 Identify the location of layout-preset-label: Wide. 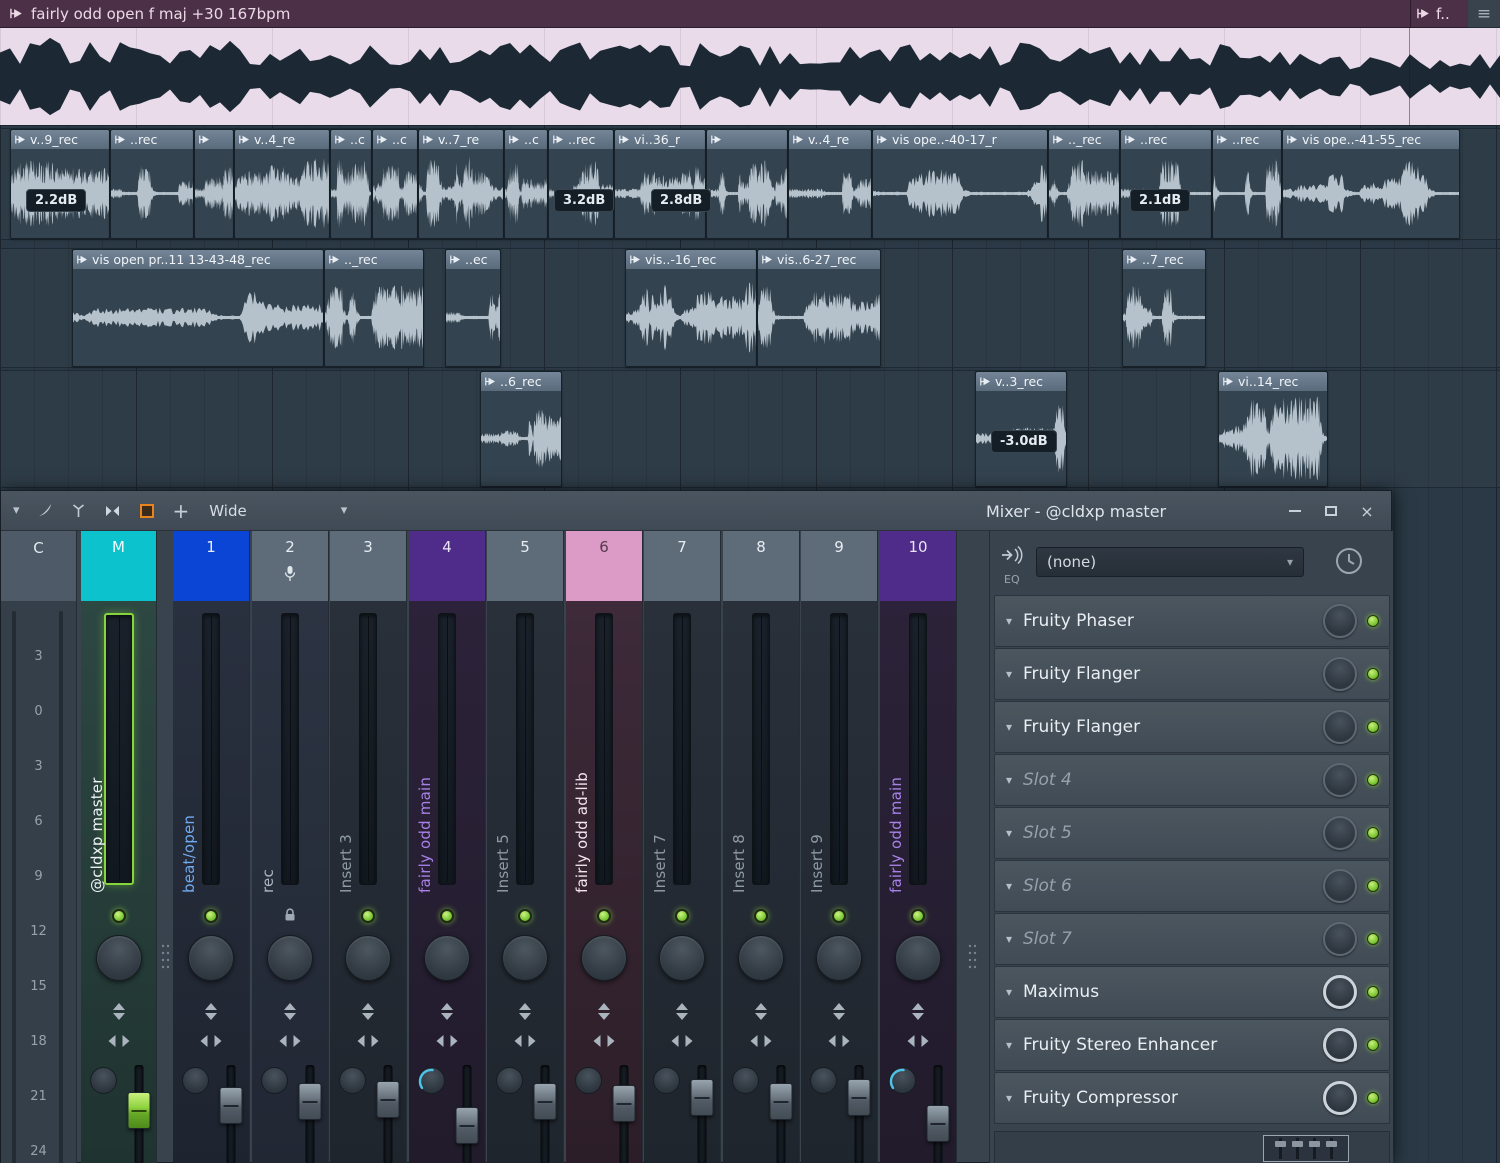
(227, 511).